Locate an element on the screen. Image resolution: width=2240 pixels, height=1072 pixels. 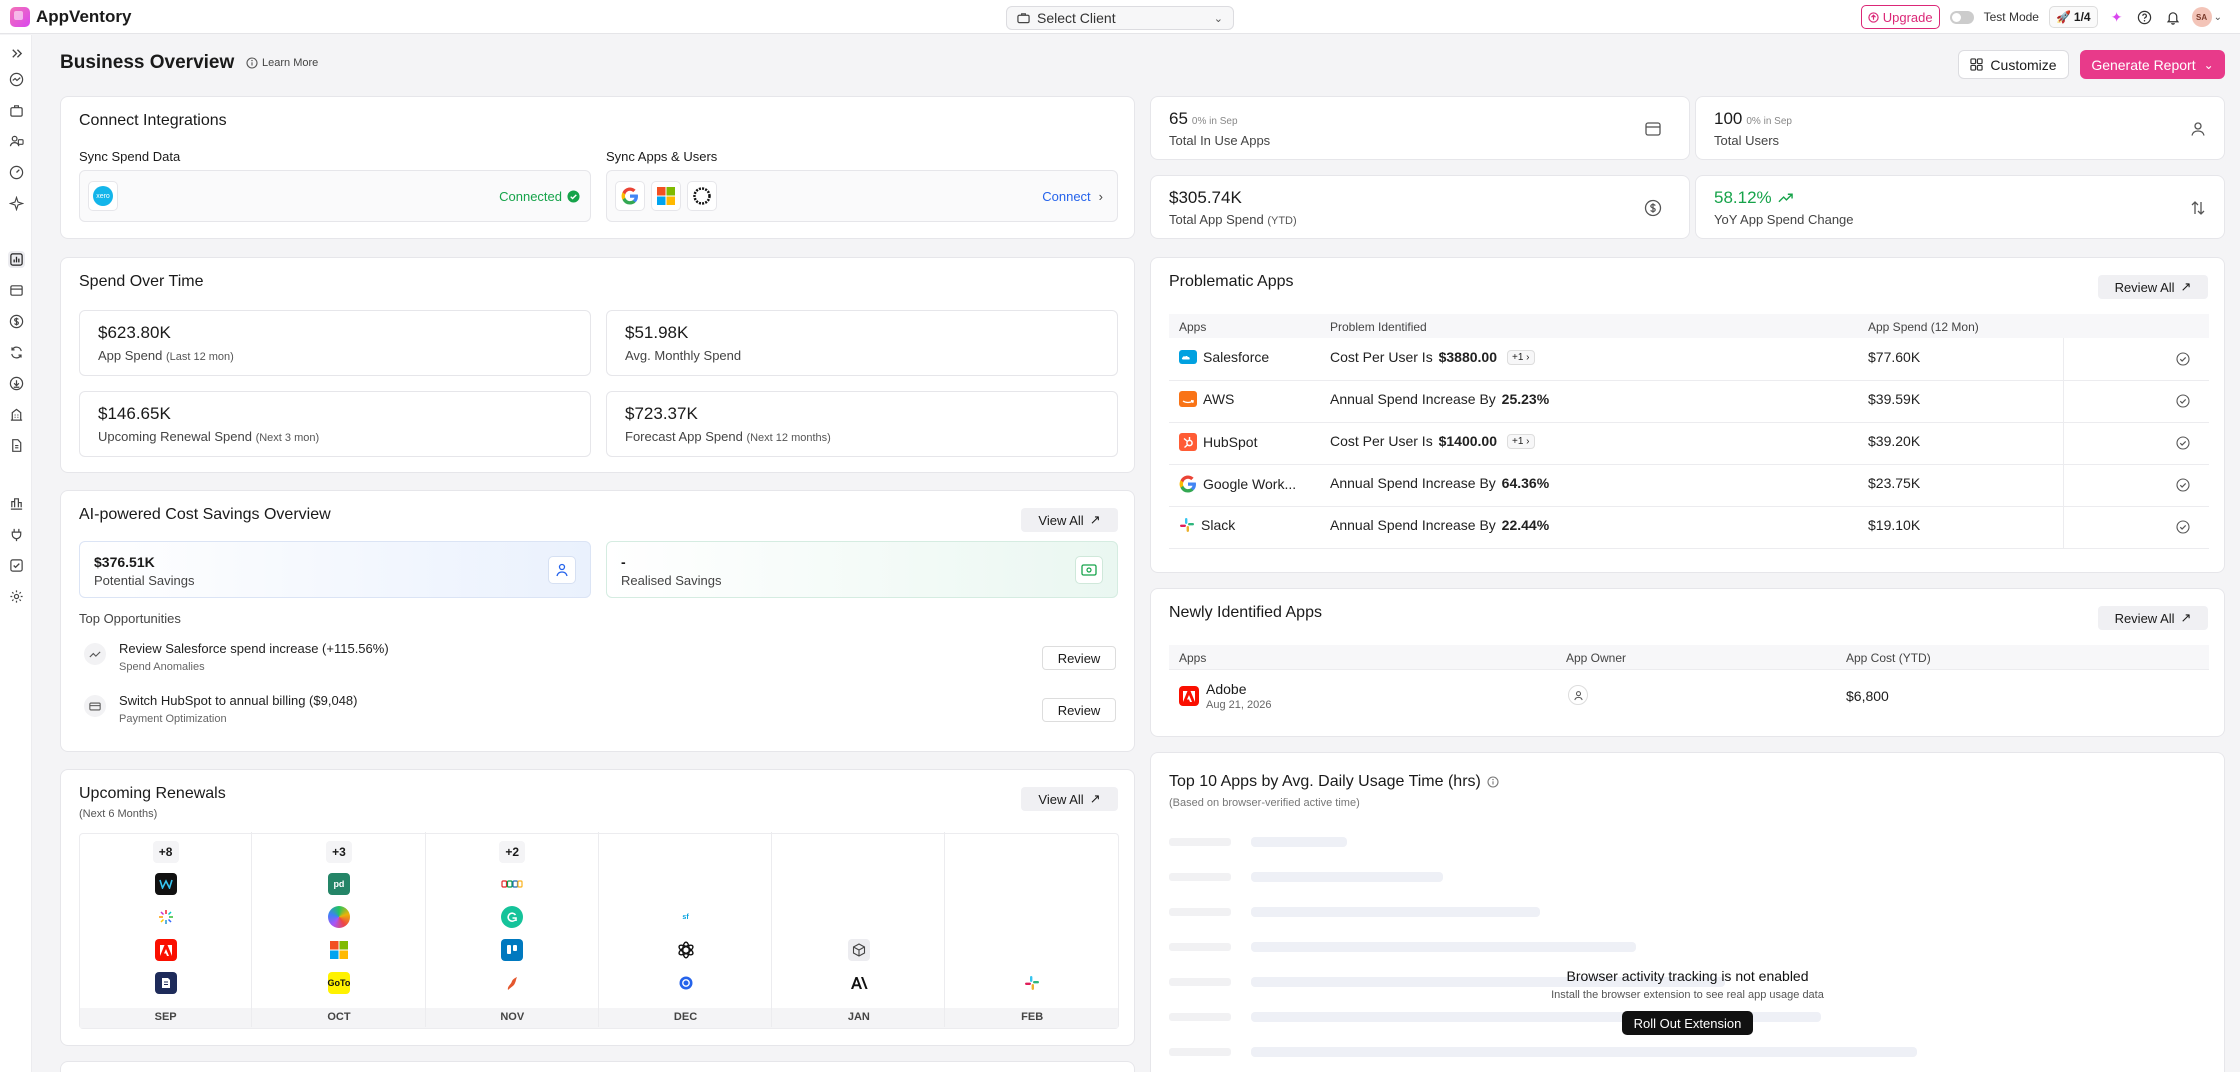
renewals-view-all-button: View All ↗ is located at coordinates (1069, 799).